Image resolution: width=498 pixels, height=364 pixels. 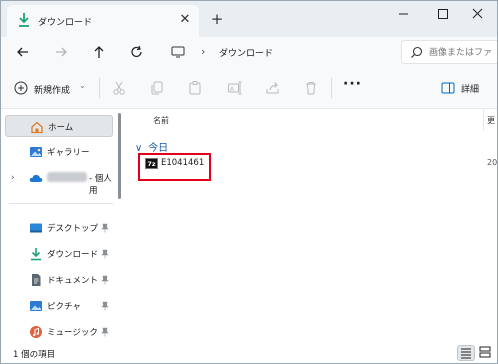 I want to click on details-pane-button: 詳細, so click(x=467, y=89).